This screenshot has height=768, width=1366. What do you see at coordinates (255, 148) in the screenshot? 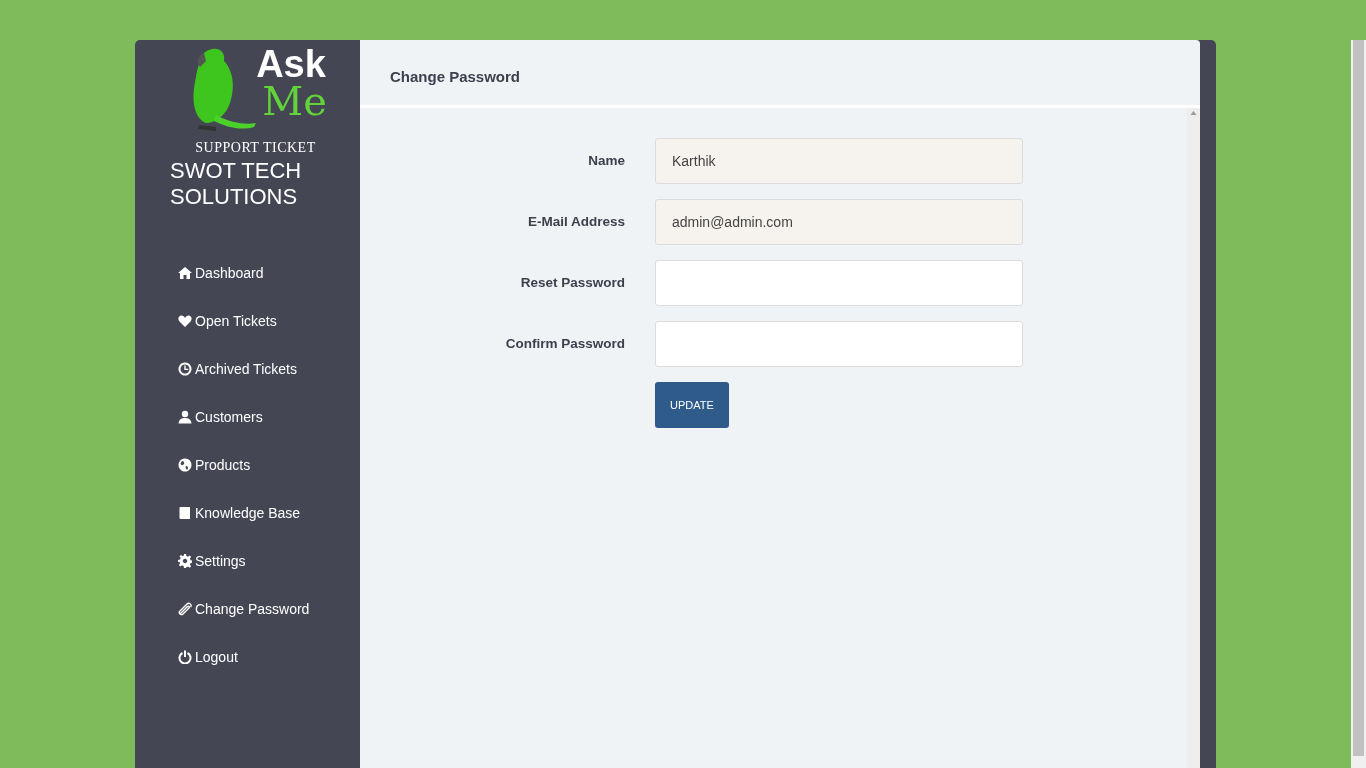
I see `tagline: SUPPORT TICKET` at bounding box center [255, 148].